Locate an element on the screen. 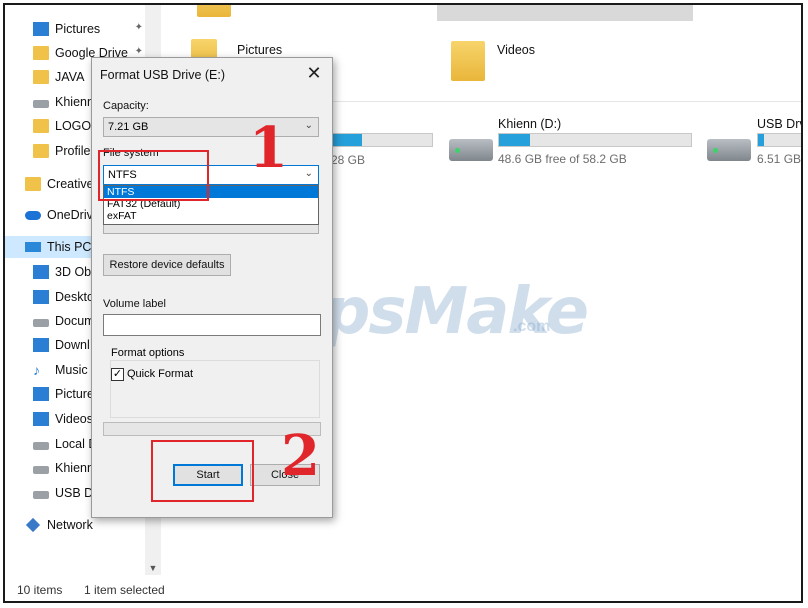 The height and width of the screenshot is (608, 808). sidebar-item-label: 3D Ob is located at coordinates (73, 272).